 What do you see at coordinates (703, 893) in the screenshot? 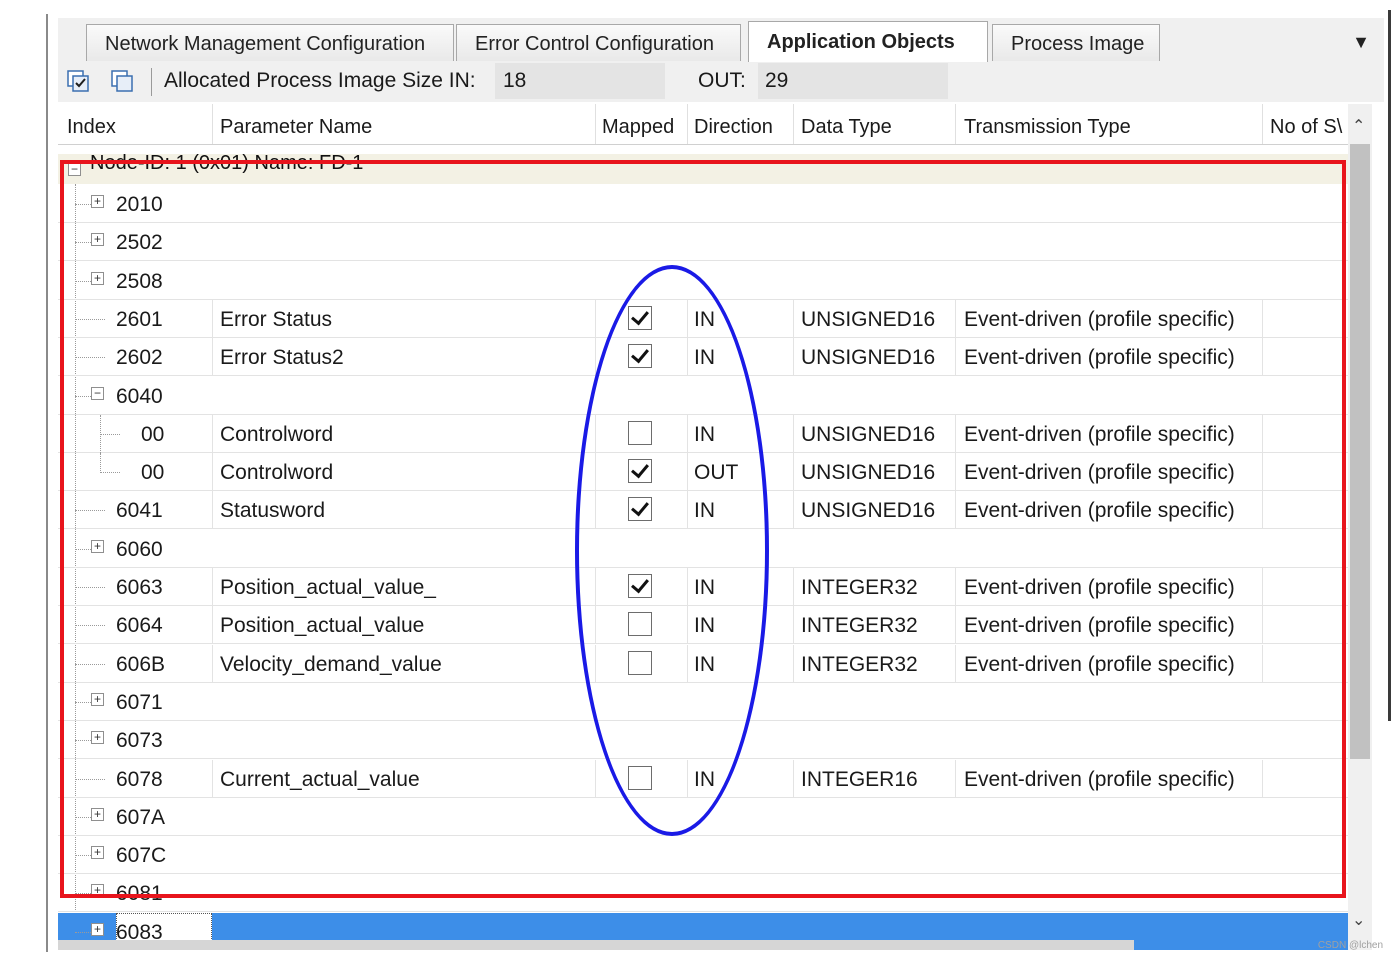
I see `table-row: +6081` at bounding box center [703, 893].